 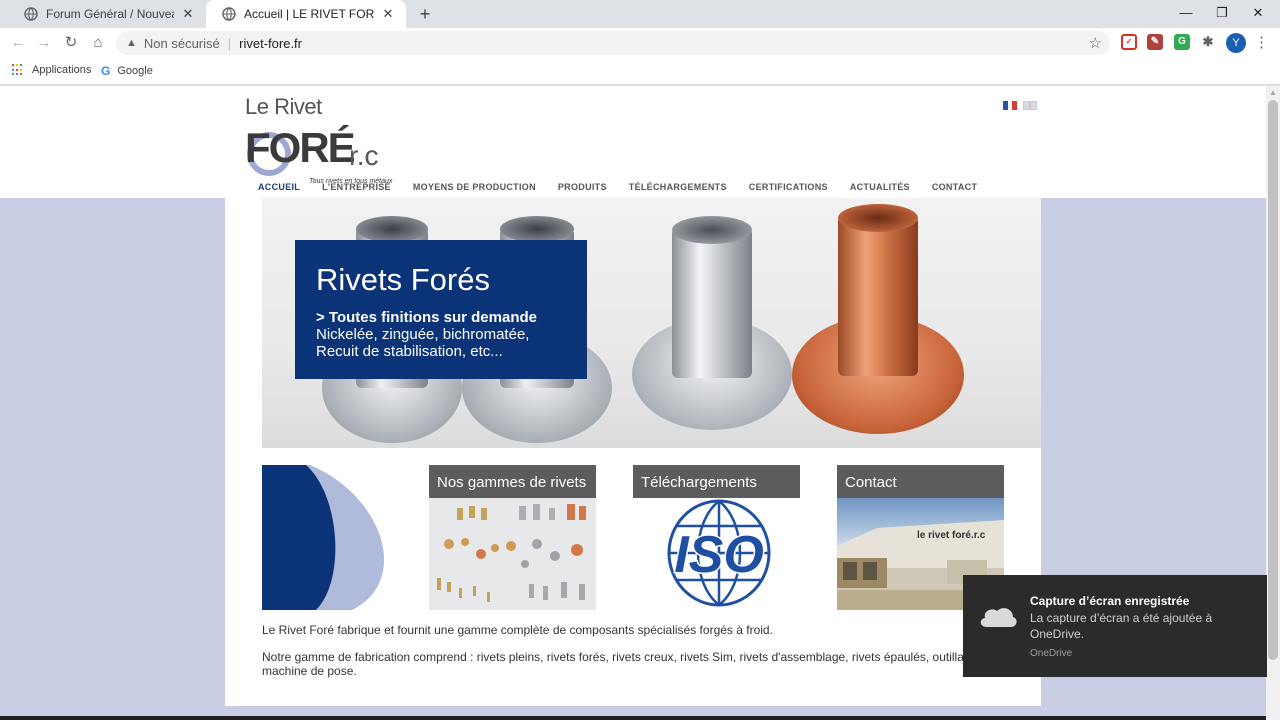 What do you see at coordinates (1110, 601) in the screenshot?
I see `notification-title: Capture d’écran enregistrée` at bounding box center [1110, 601].